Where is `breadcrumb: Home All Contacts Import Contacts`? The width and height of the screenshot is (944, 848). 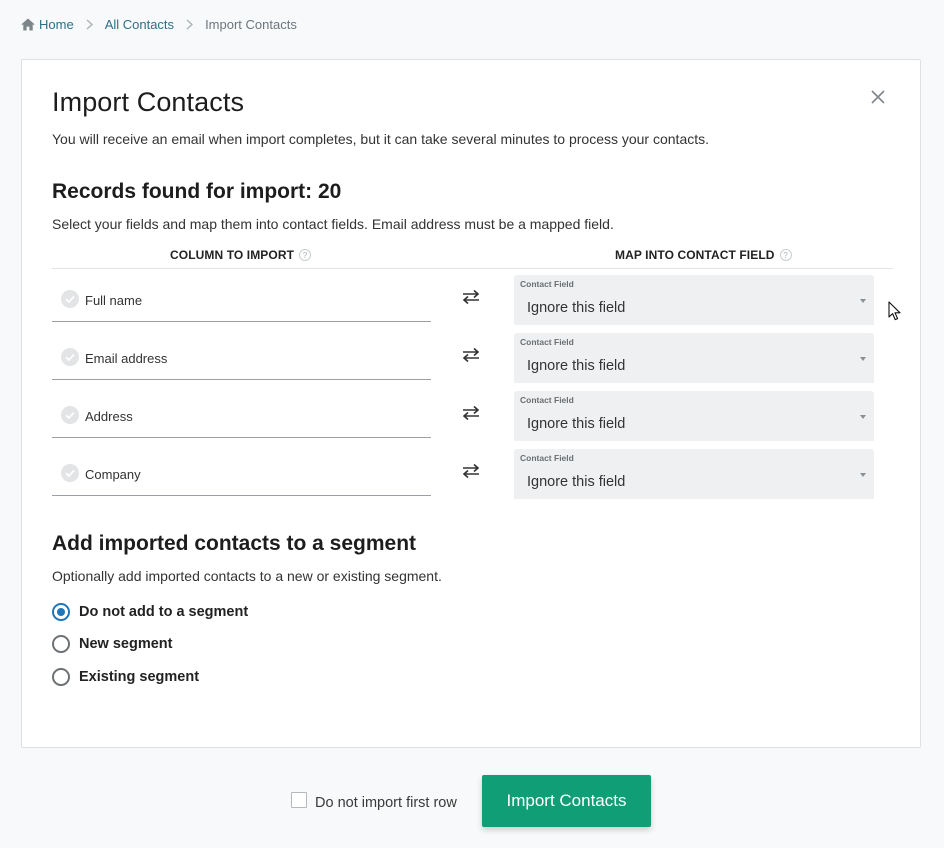
breadcrumb: Home All Contacts Import Contacts is located at coordinates (159, 24).